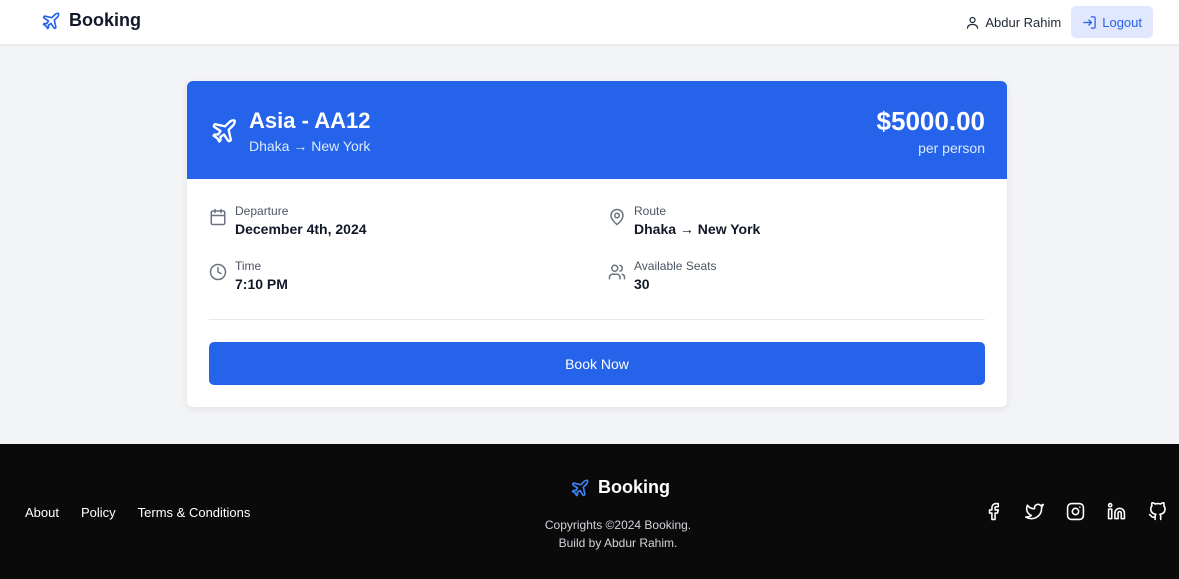  I want to click on footer-brand-name: Booking, so click(634, 487).